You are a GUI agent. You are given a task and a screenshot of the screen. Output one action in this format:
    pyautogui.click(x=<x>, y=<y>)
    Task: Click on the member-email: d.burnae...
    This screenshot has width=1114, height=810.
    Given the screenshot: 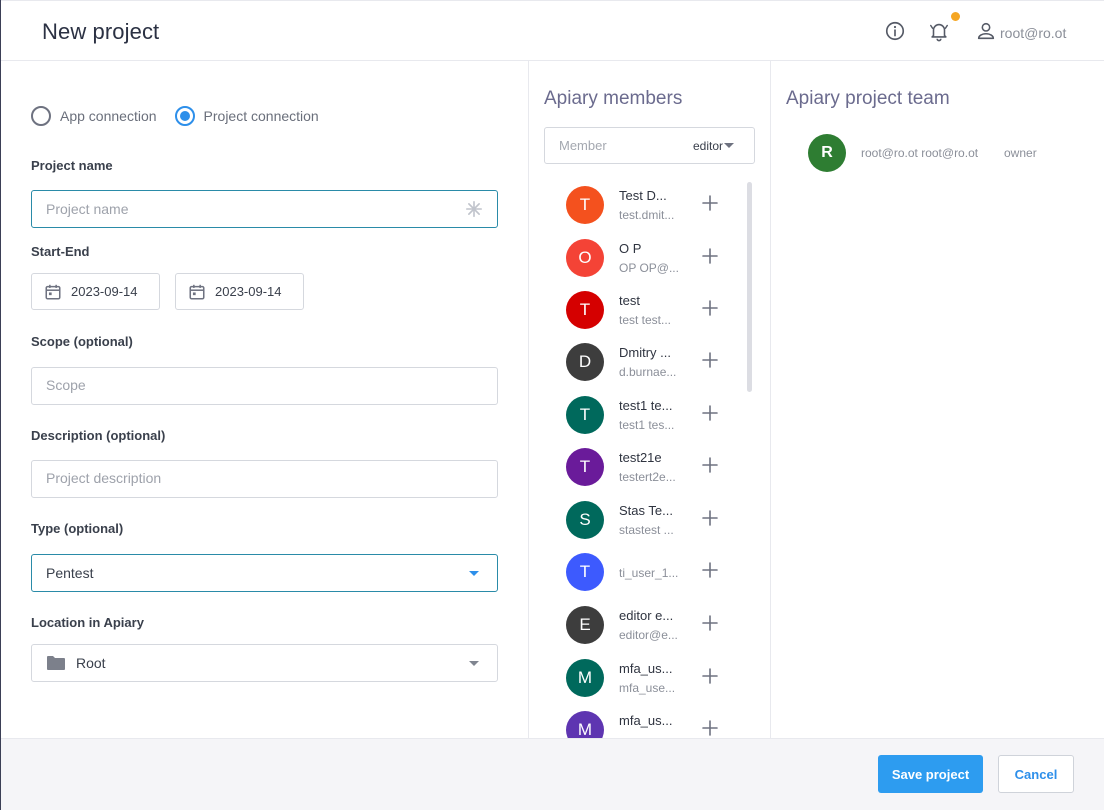 What is the action you would take?
    pyautogui.click(x=648, y=372)
    